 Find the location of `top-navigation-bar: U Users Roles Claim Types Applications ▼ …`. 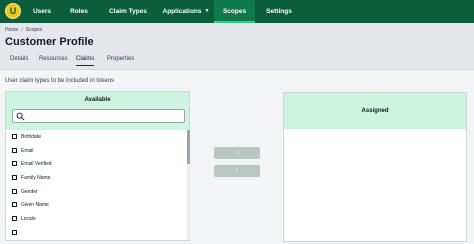

top-navigation-bar: U Users Roles Claim Types Applications ▼ … is located at coordinates (237, 11).